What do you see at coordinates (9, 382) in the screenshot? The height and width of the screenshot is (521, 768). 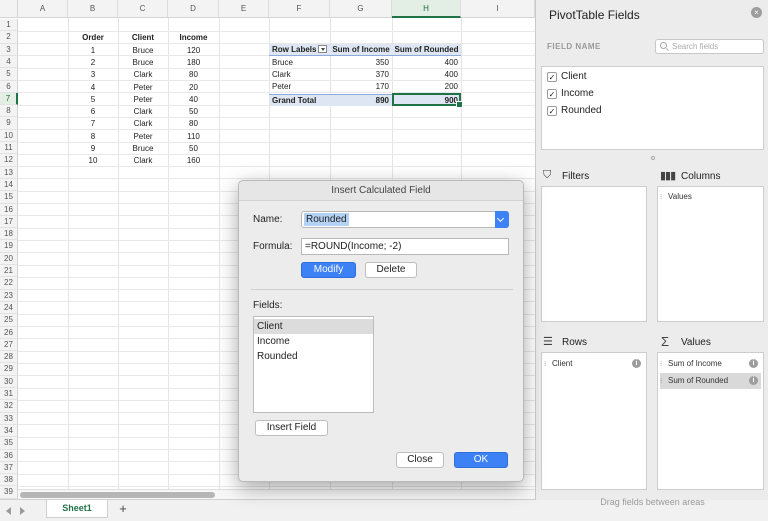 I see `row-header-30: 30` at bounding box center [9, 382].